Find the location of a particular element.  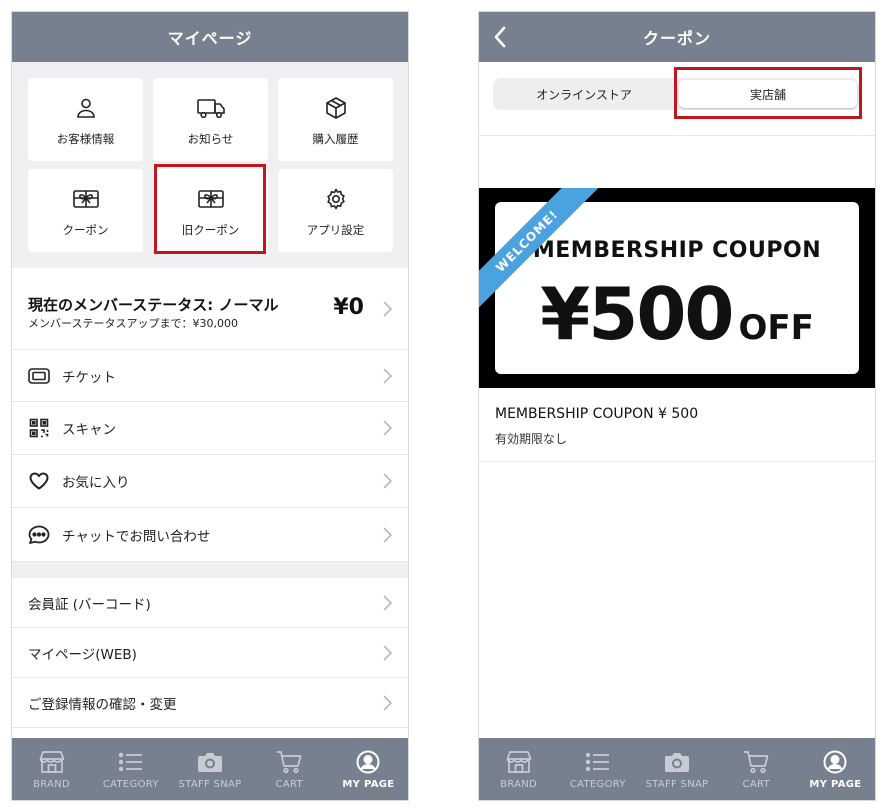

banner-off: OFF is located at coordinates (776, 328).